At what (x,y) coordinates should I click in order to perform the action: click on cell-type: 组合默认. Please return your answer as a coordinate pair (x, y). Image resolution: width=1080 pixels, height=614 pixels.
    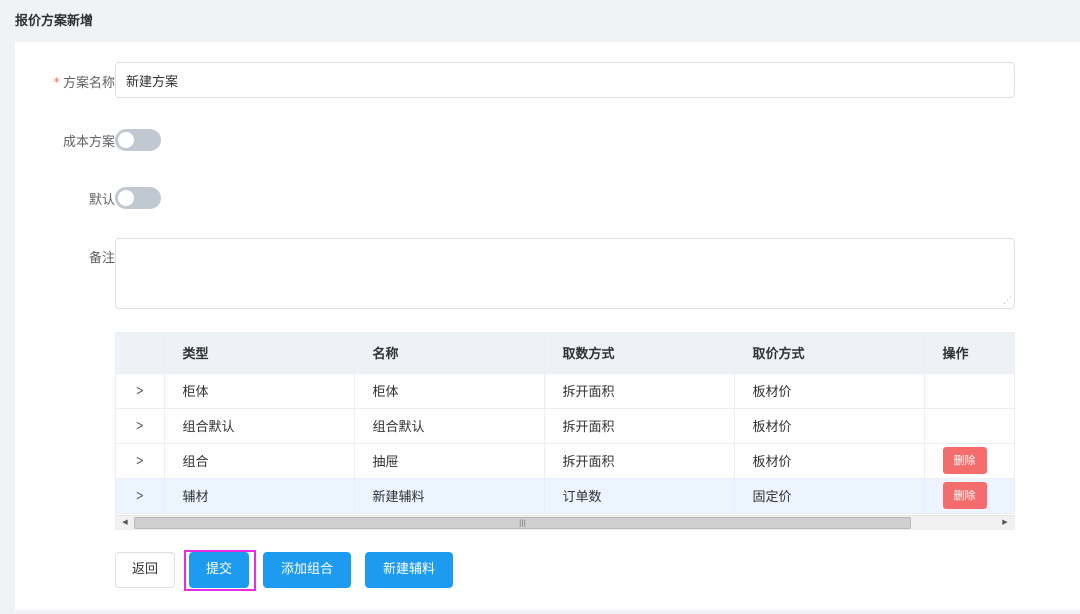
    Looking at the image, I should click on (259, 426).